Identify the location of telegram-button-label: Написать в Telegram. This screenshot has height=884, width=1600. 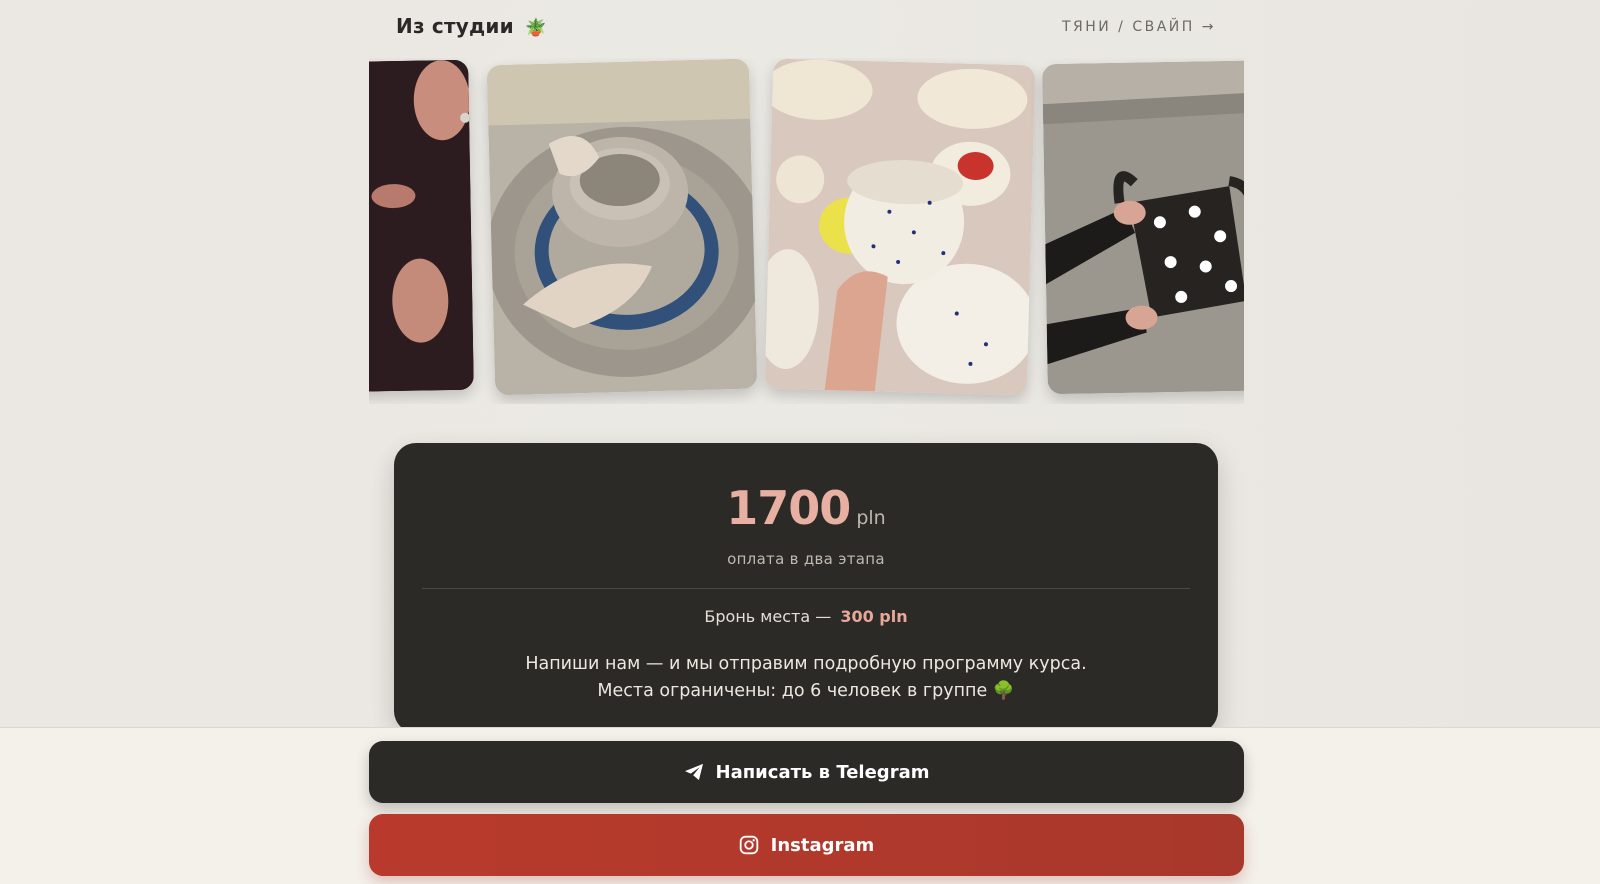
(822, 772).